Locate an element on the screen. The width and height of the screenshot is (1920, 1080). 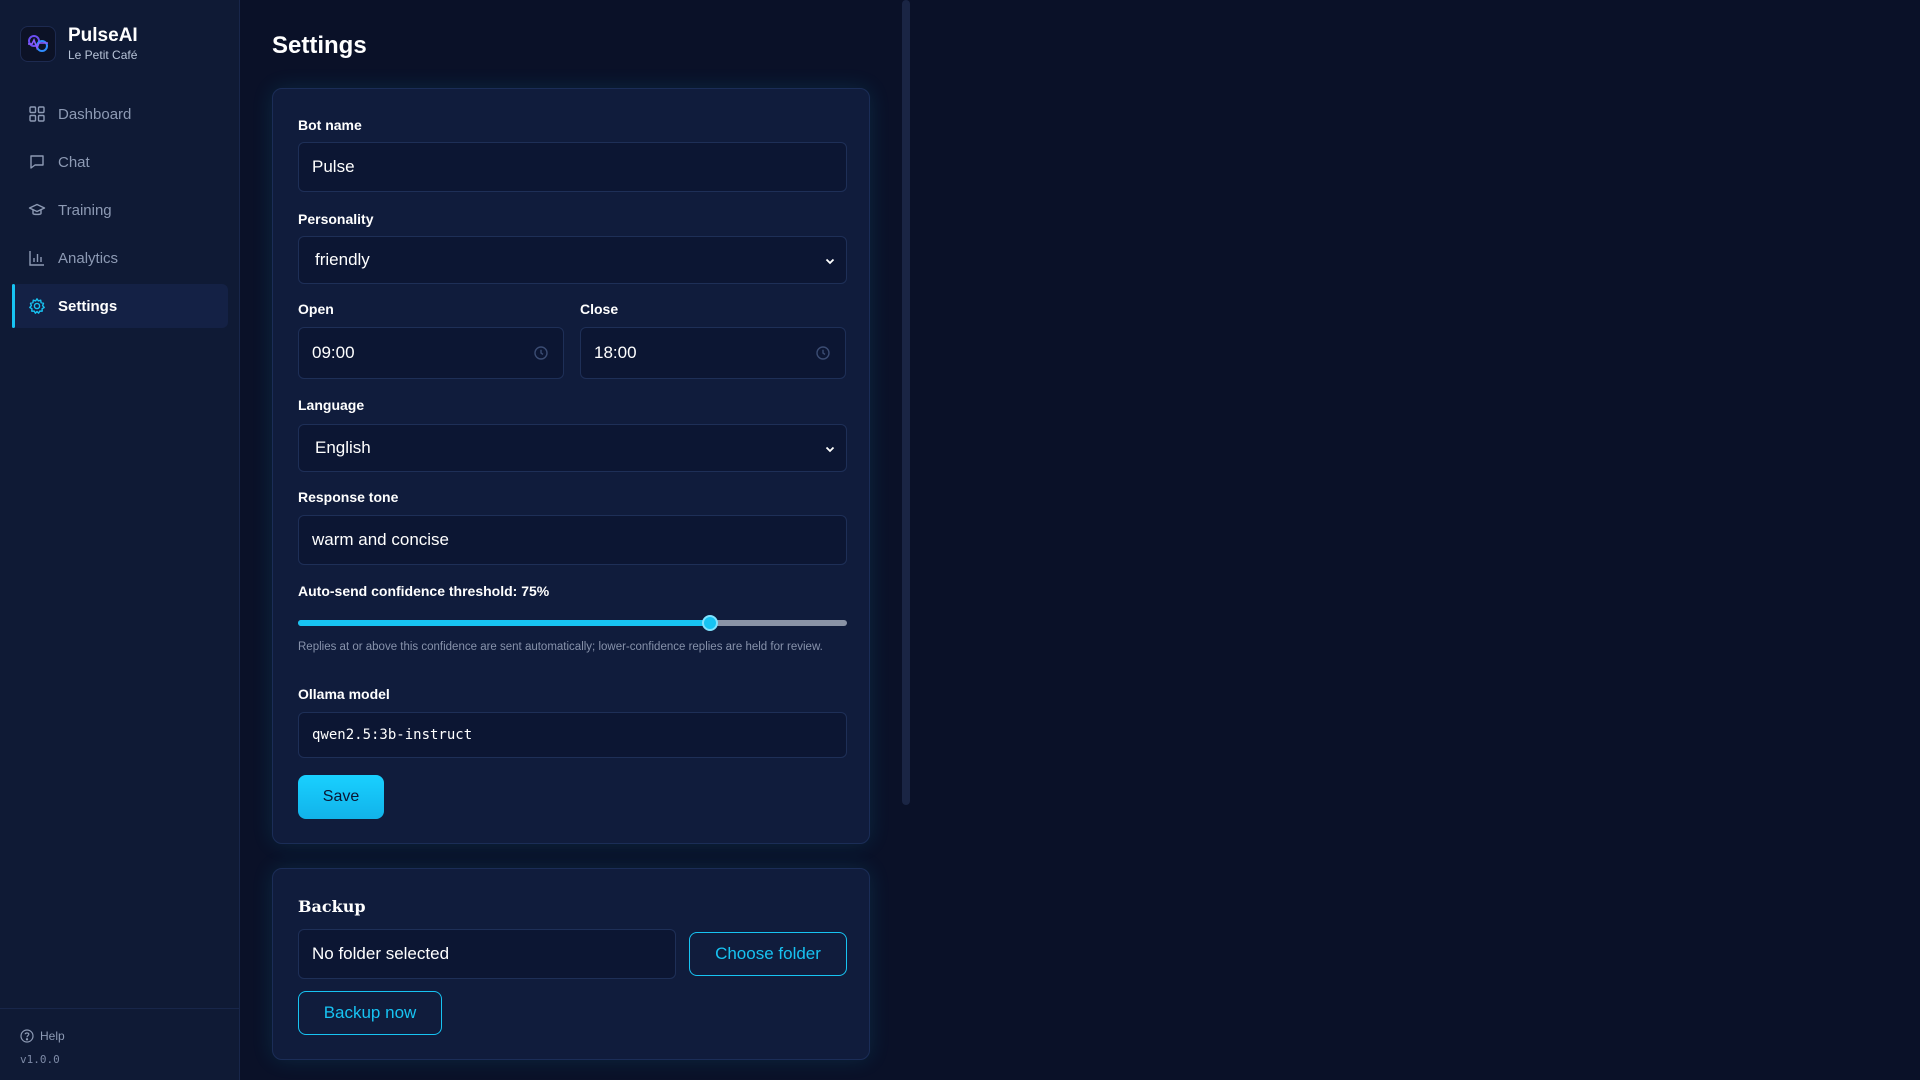
version-label: v1.0.0 is located at coordinates (40, 1059).